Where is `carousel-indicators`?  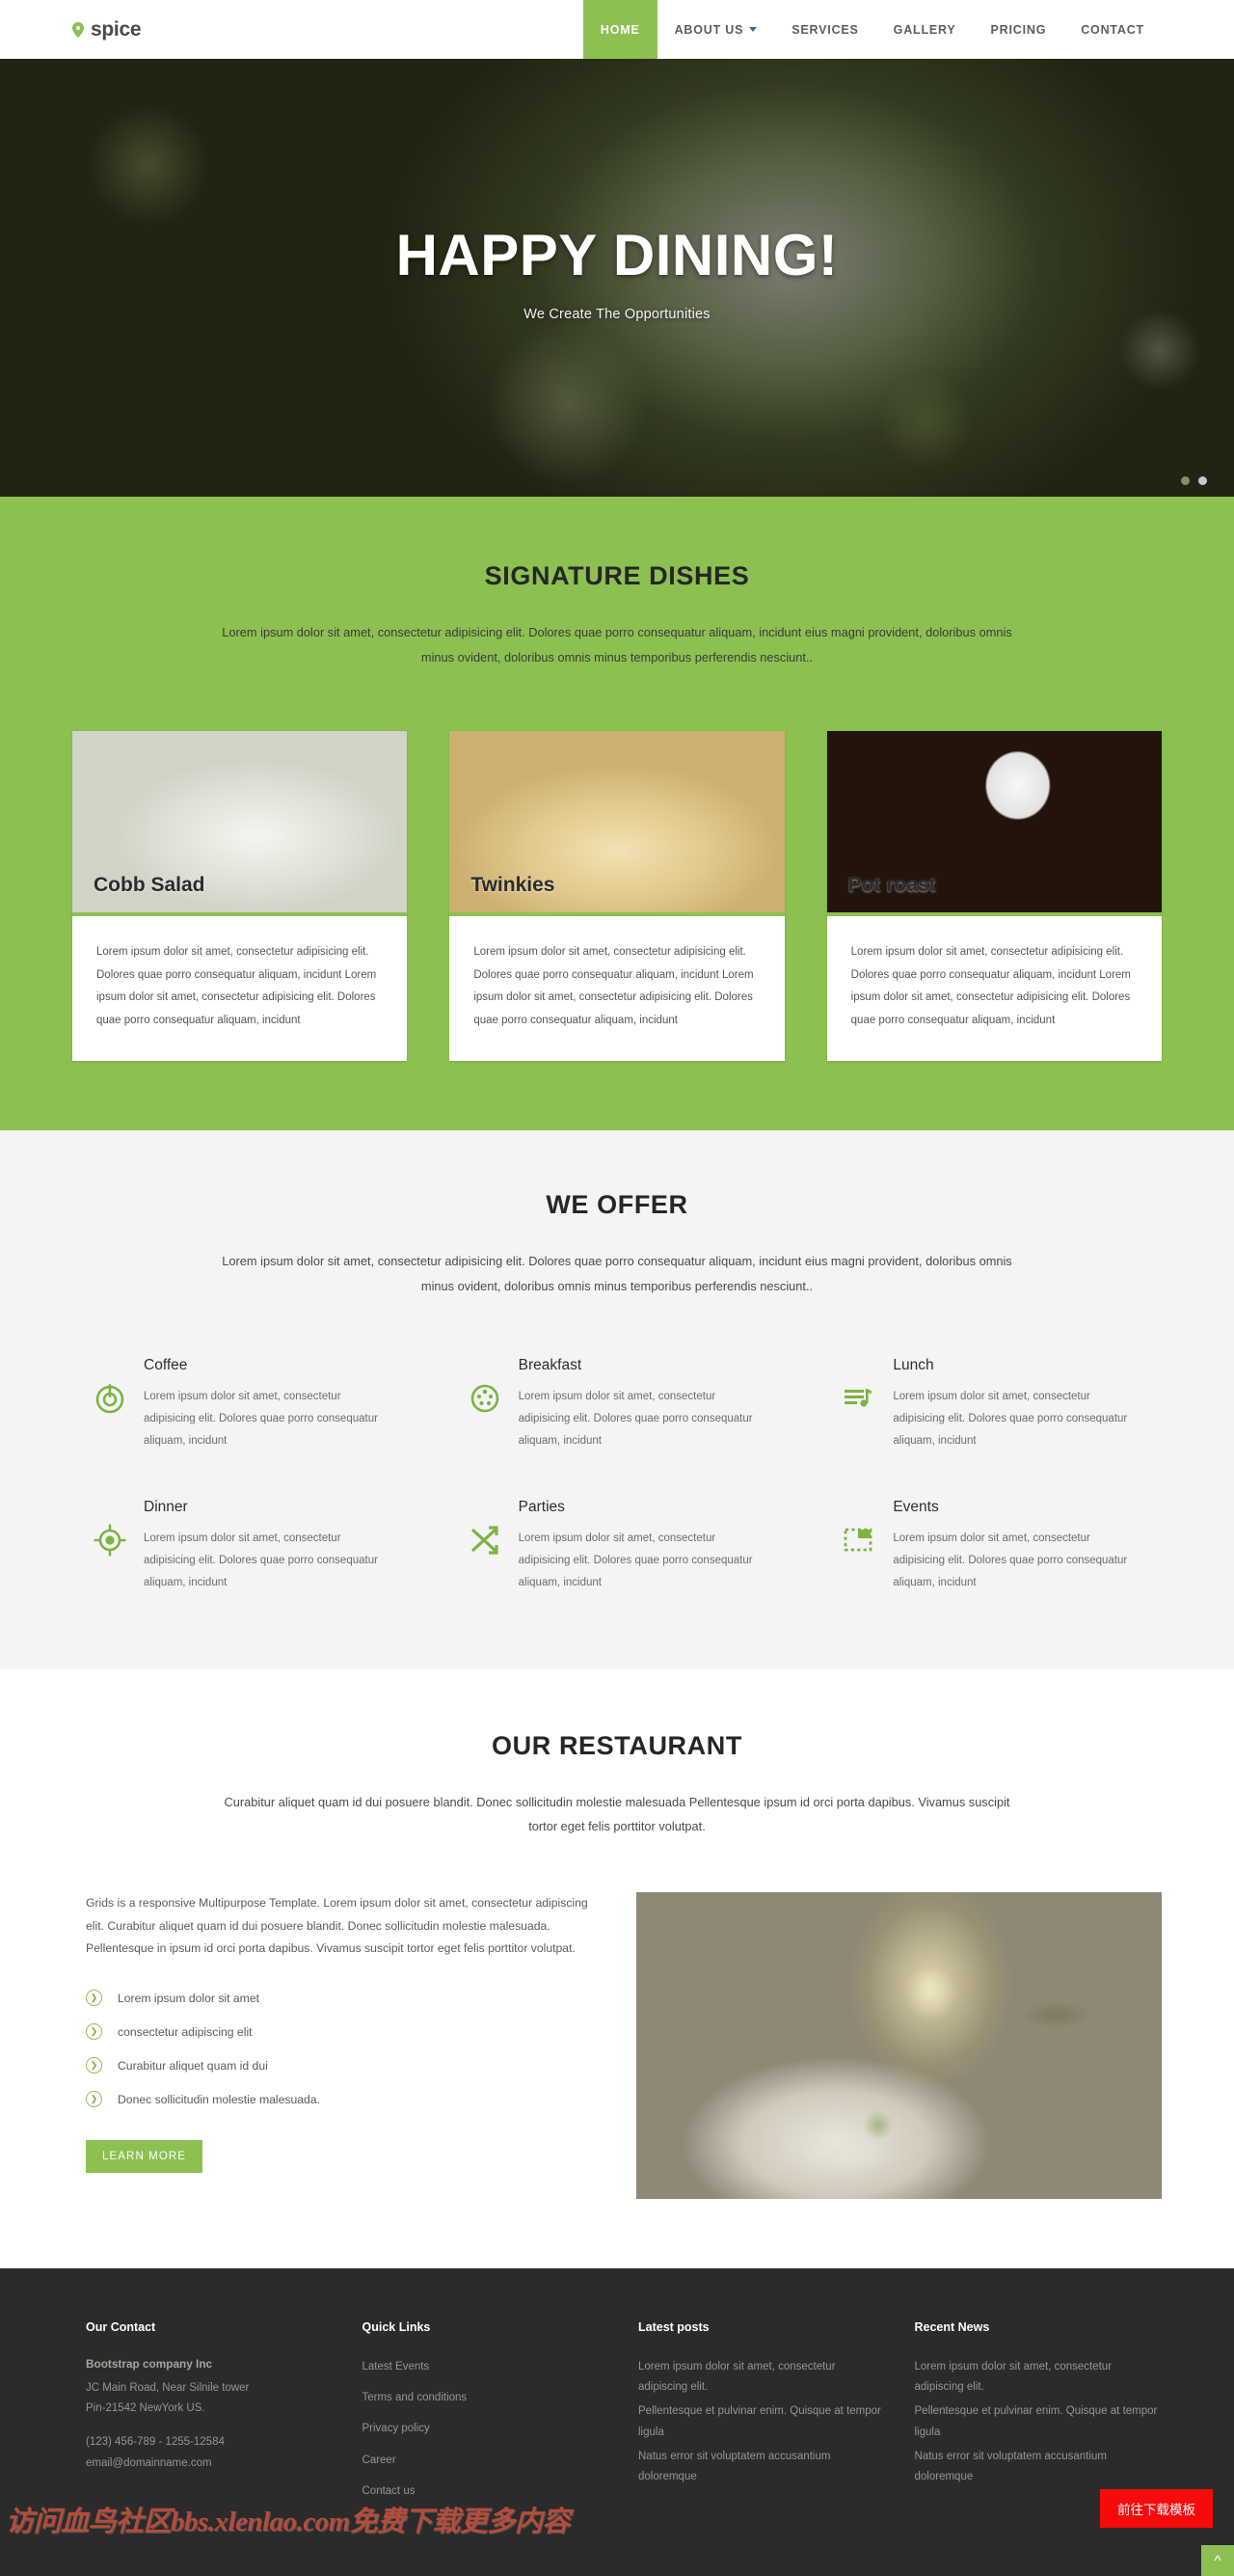 carousel-indicators is located at coordinates (1194, 480).